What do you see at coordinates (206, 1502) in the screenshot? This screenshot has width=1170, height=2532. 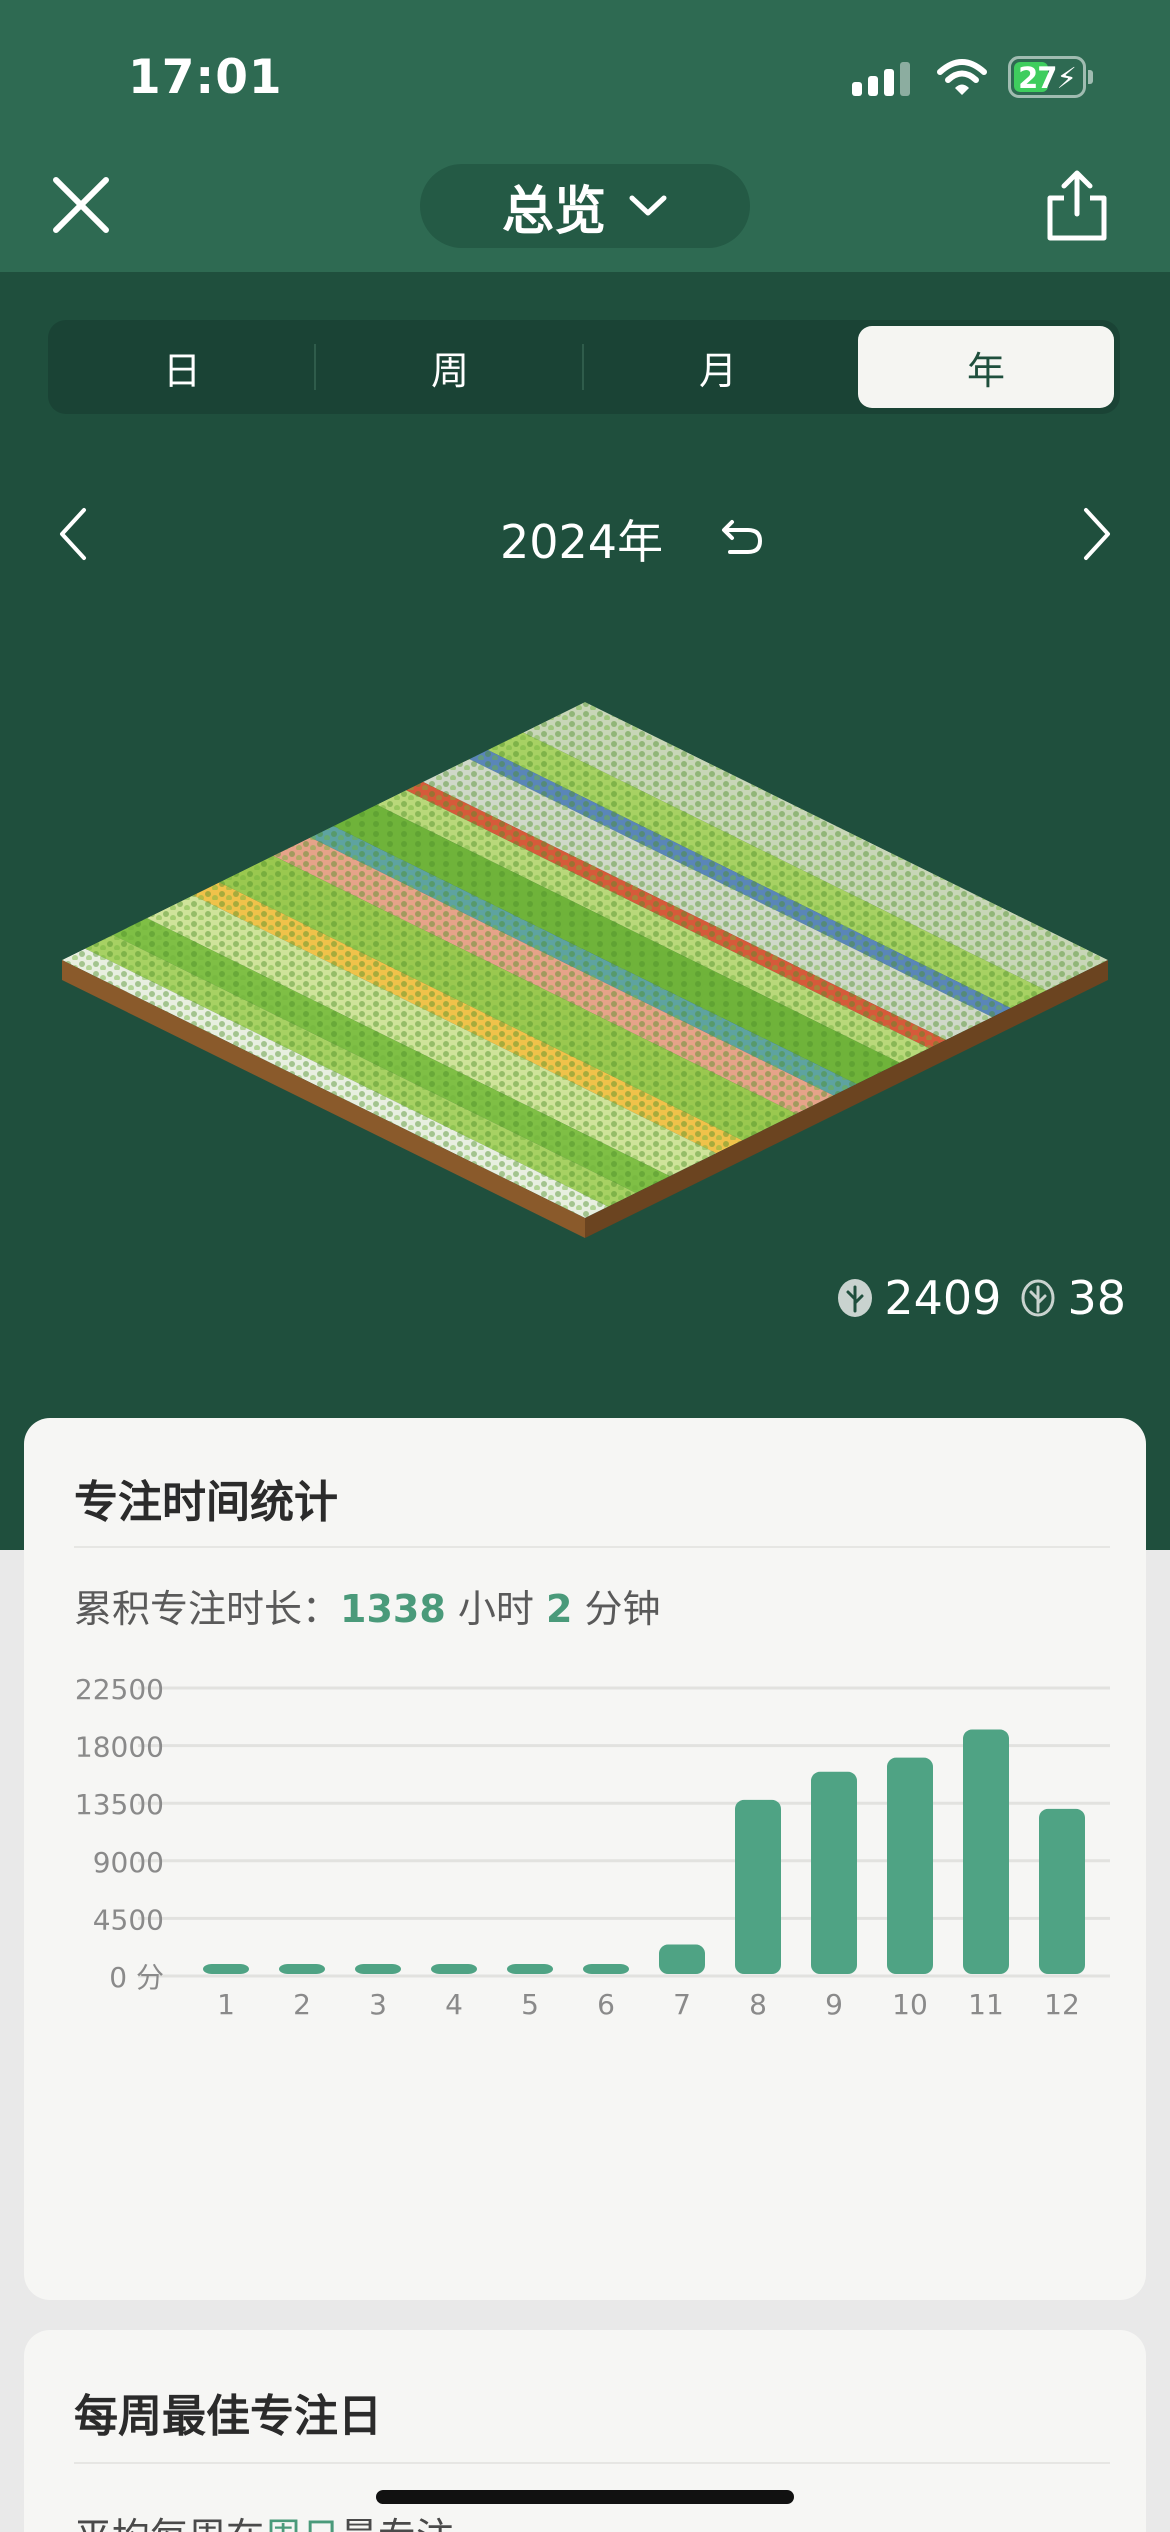 I see `card-title: 专注时间统计` at bounding box center [206, 1502].